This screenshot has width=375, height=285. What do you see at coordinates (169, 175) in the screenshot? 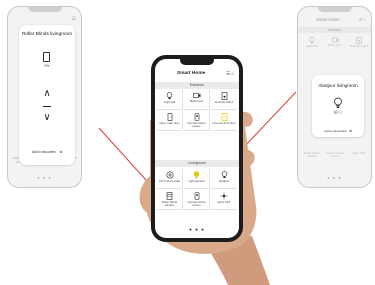
I see `thermostat-icon` at bounding box center [169, 175].